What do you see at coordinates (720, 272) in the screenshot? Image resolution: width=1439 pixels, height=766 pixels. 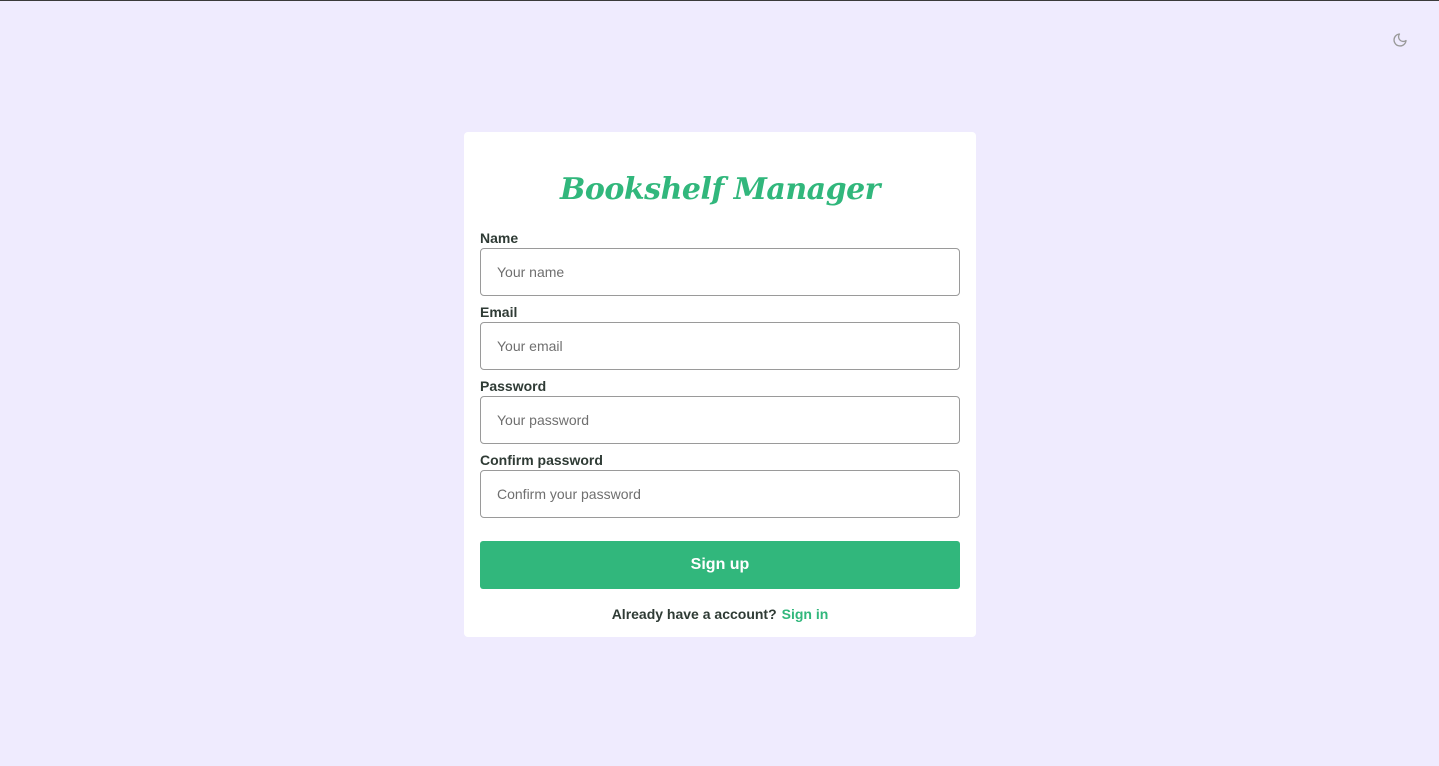 I see `name-input` at bounding box center [720, 272].